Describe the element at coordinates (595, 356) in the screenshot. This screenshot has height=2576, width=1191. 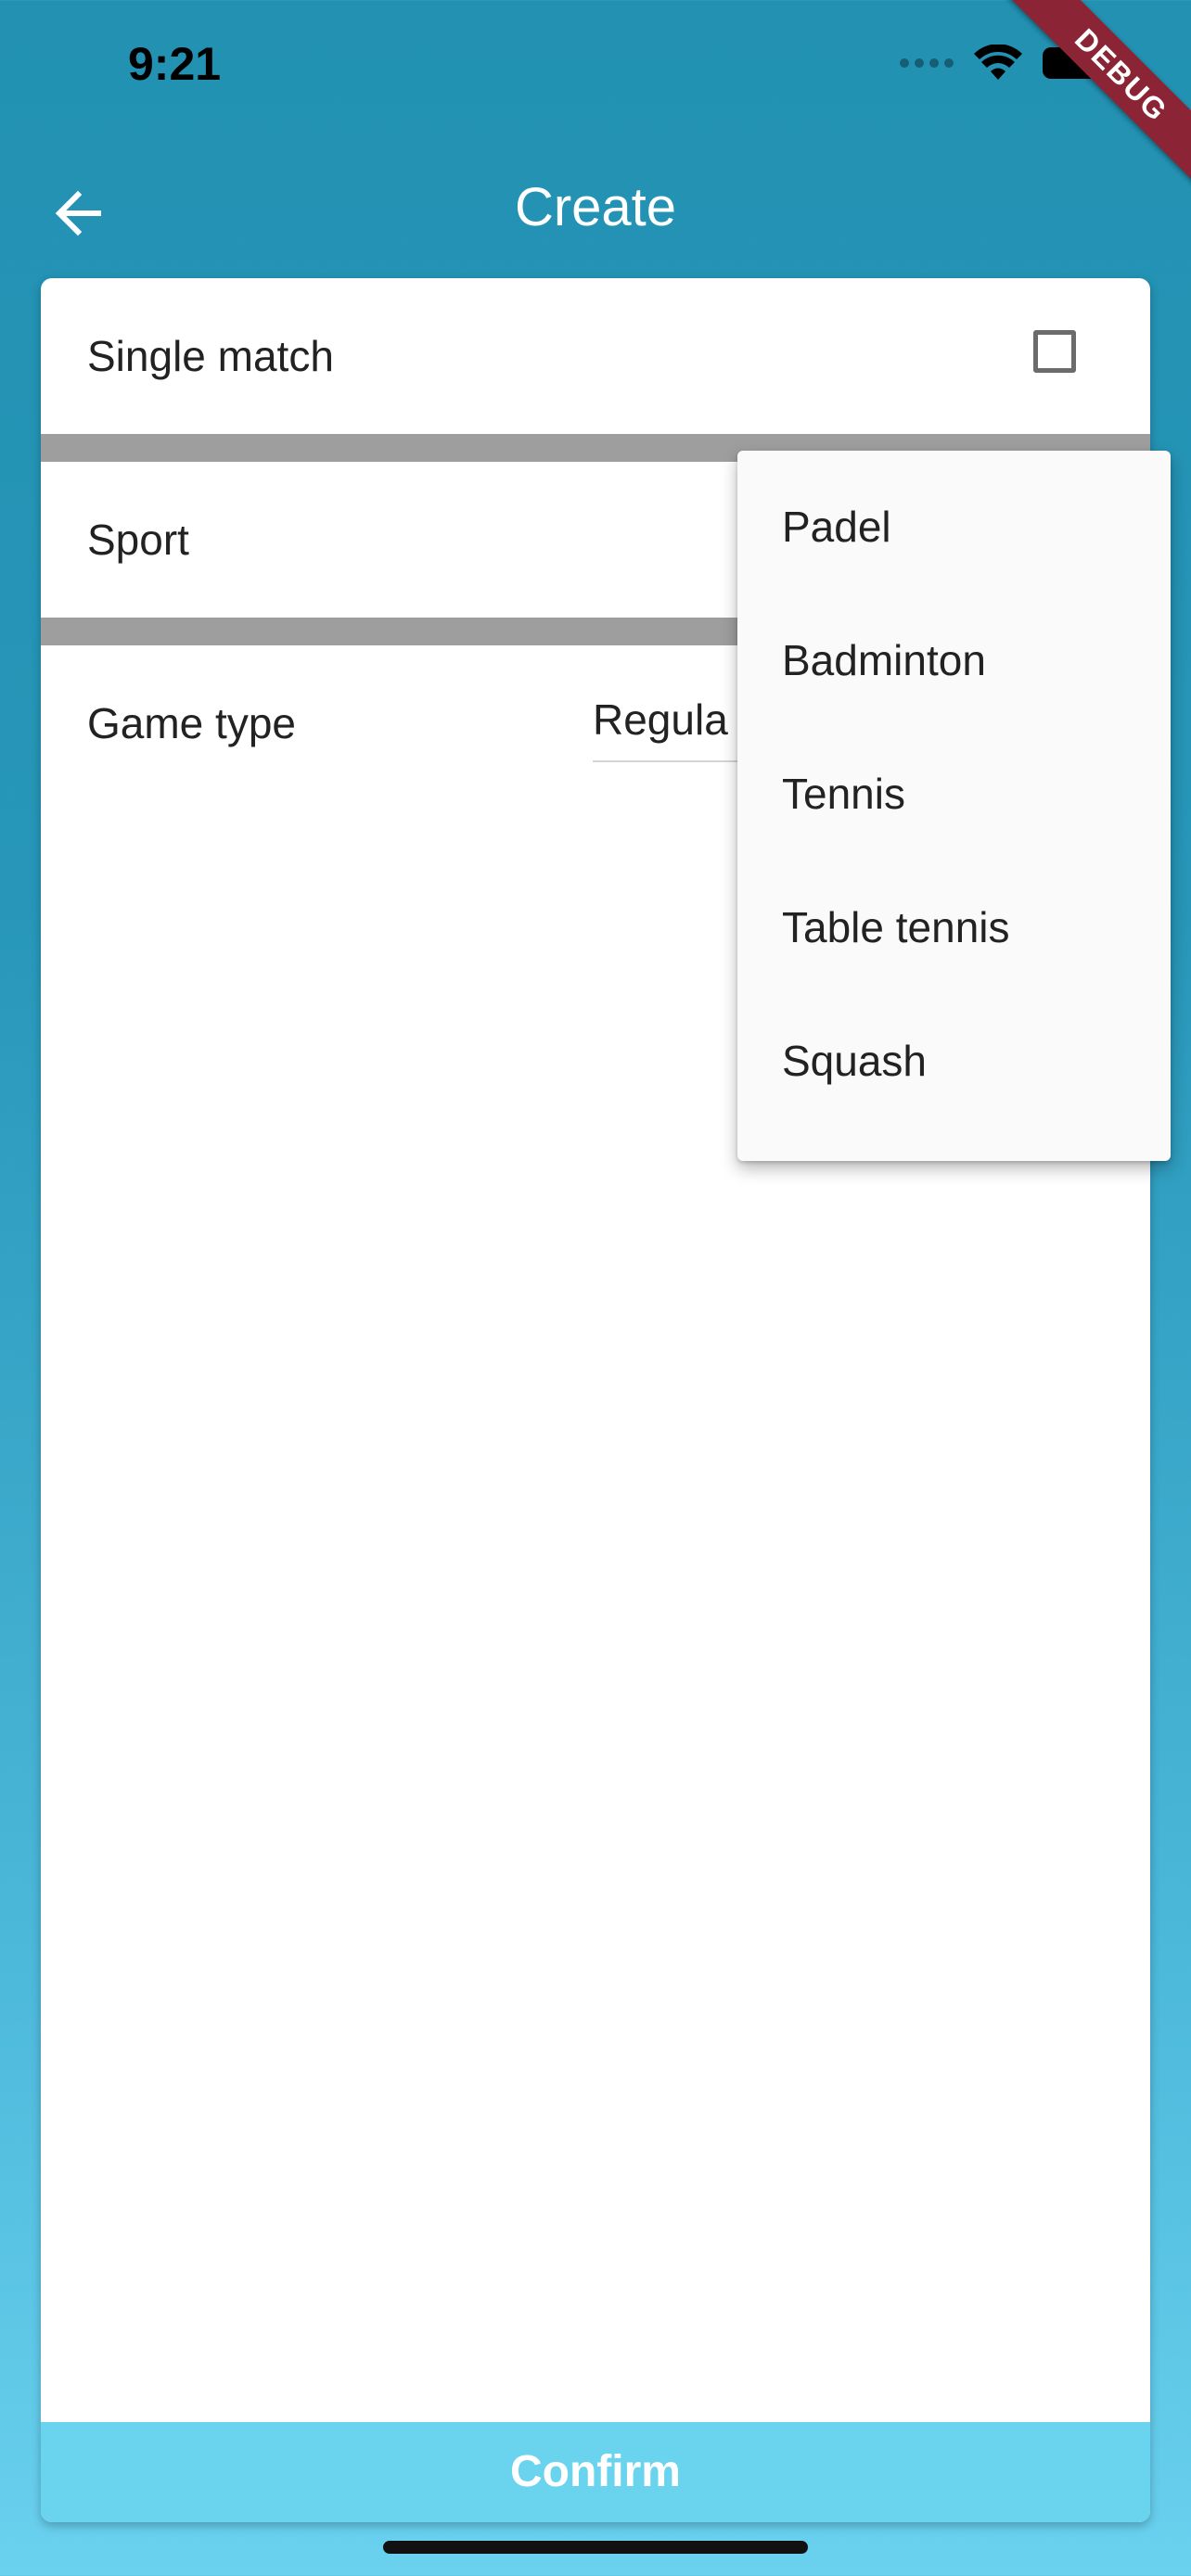
I see `single-match-row: Single match` at that location.